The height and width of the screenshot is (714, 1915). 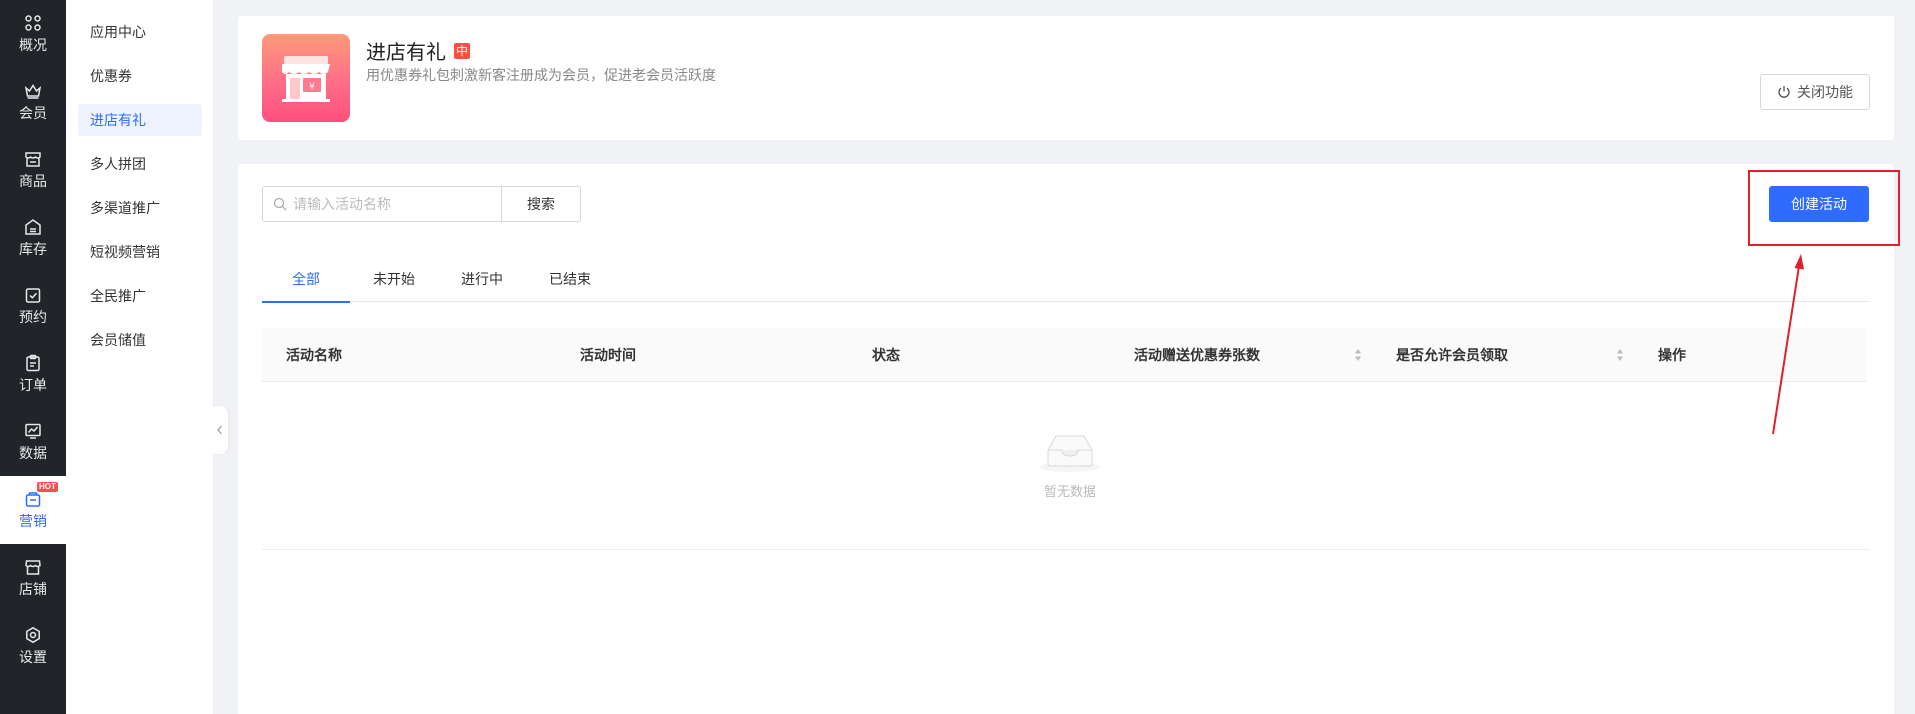 I want to click on empty-state: 暂无数据, so click(x=1070, y=465).